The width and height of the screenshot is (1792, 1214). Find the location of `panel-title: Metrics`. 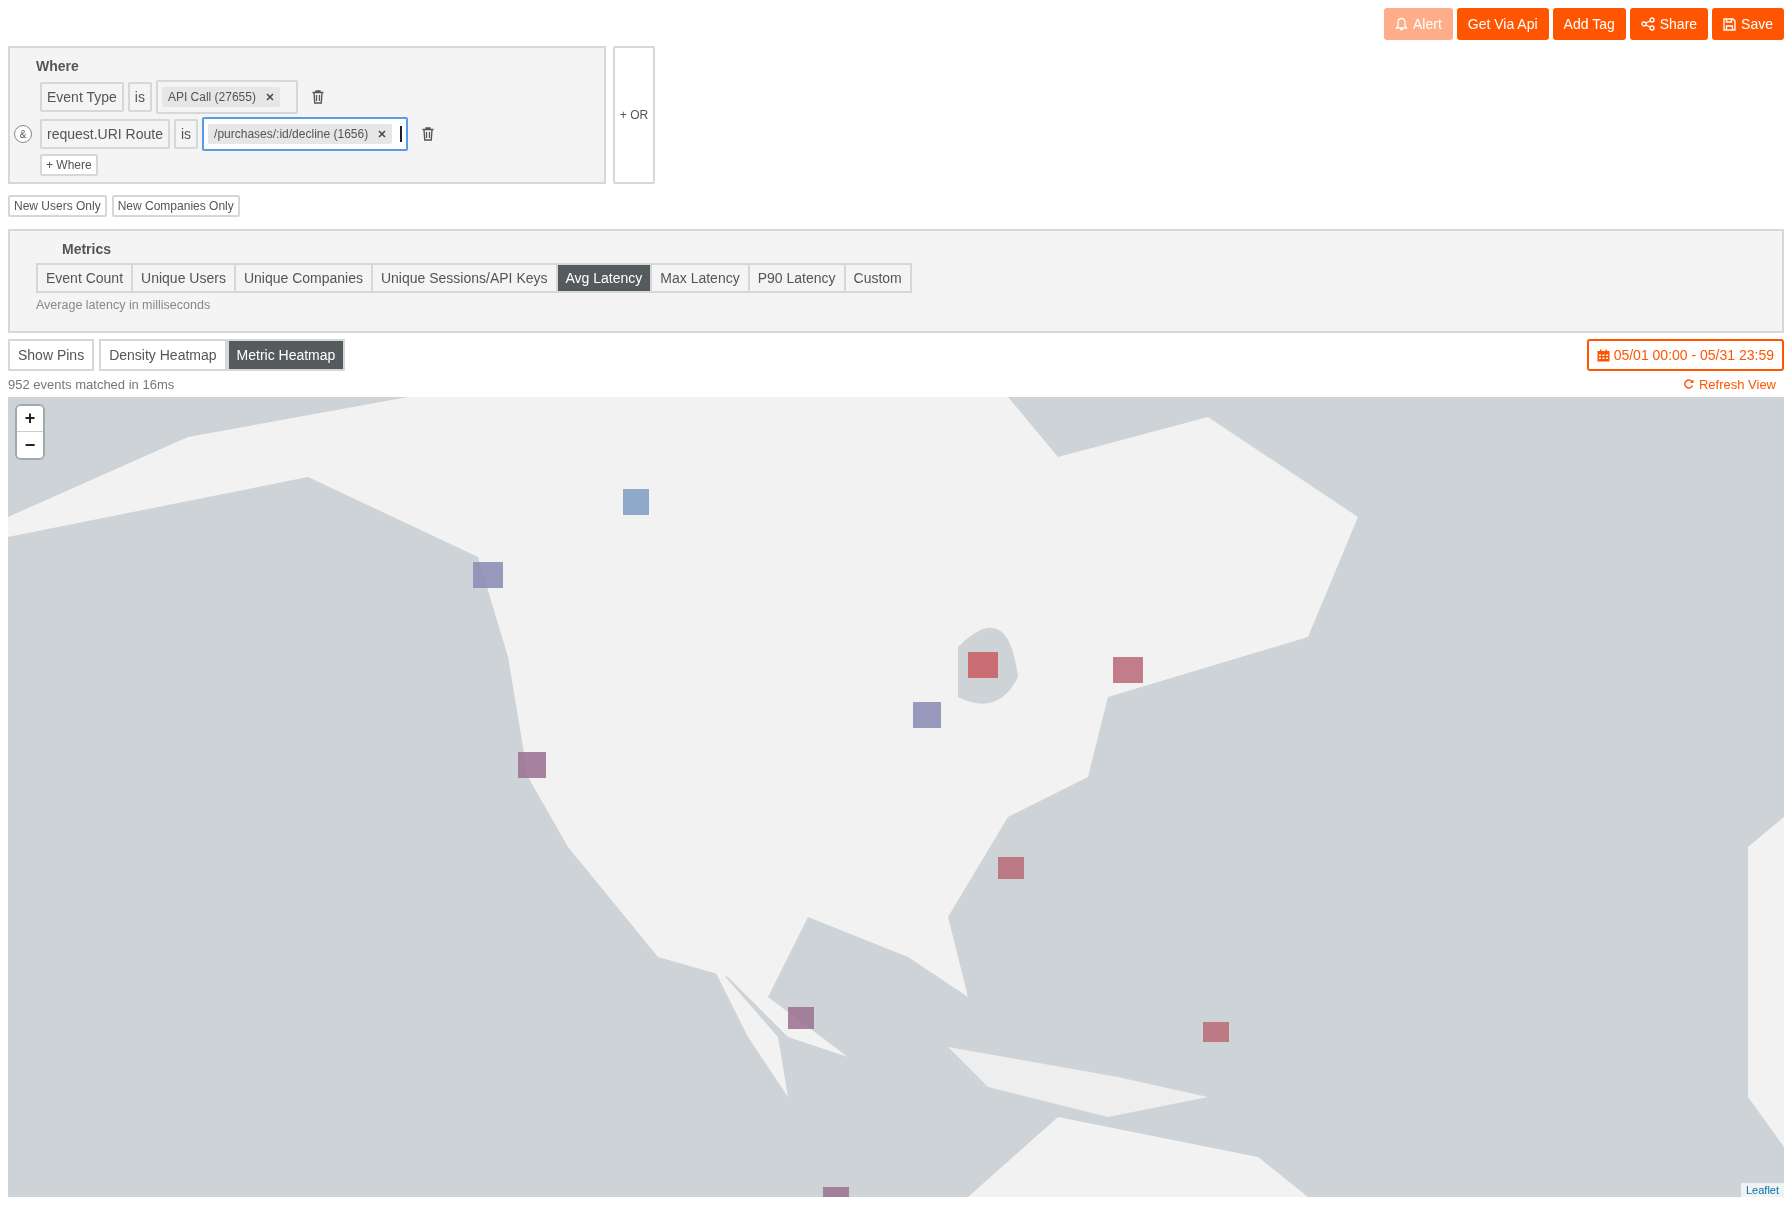

panel-title: Metrics is located at coordinates (87, 249).